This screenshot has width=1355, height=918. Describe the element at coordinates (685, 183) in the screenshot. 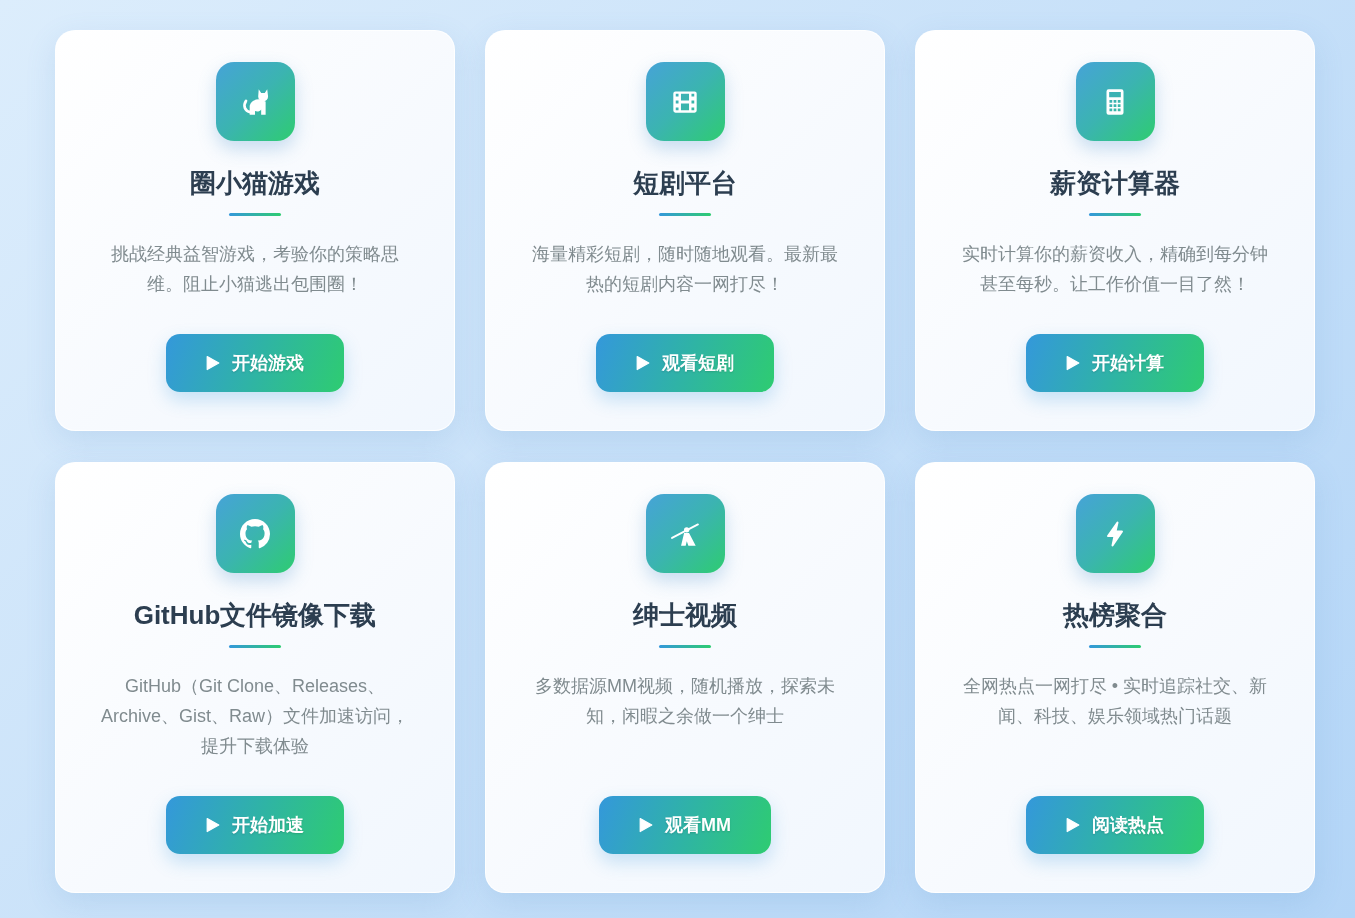

I see `card-title: 短剧平台` at that location.